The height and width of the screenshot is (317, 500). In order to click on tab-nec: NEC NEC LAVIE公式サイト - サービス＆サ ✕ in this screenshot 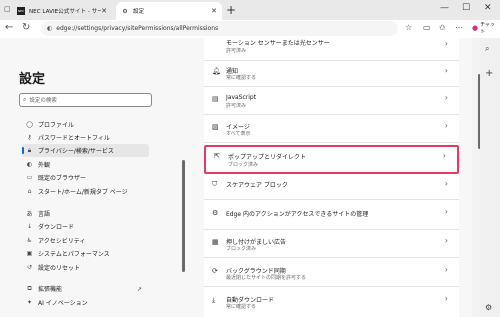, I will do `click(62, 11)`.